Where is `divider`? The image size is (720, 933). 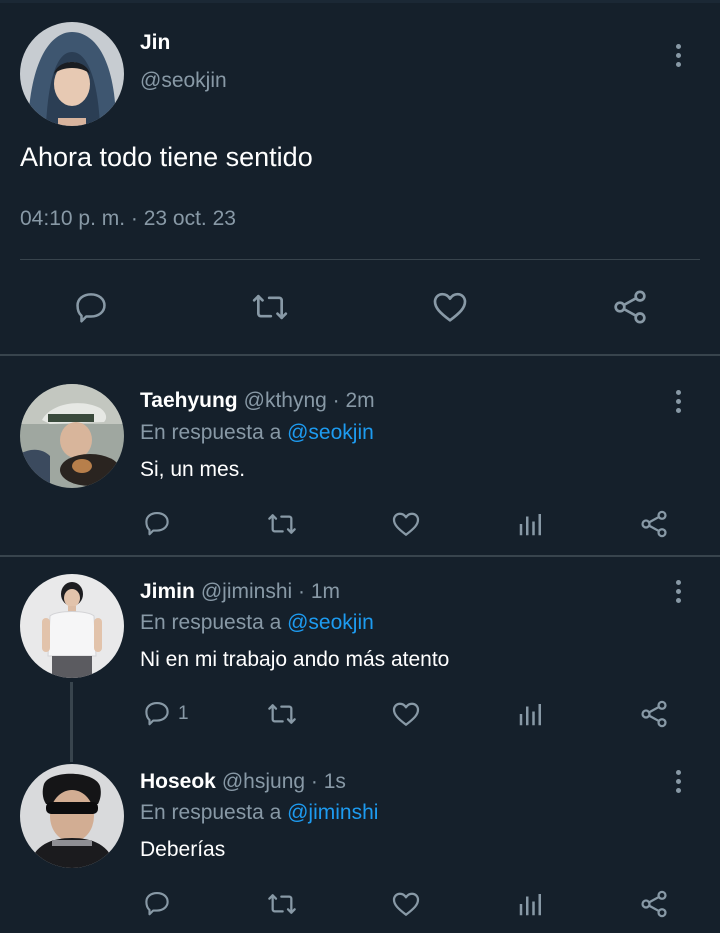
divider is located at coordinates (360, 259).